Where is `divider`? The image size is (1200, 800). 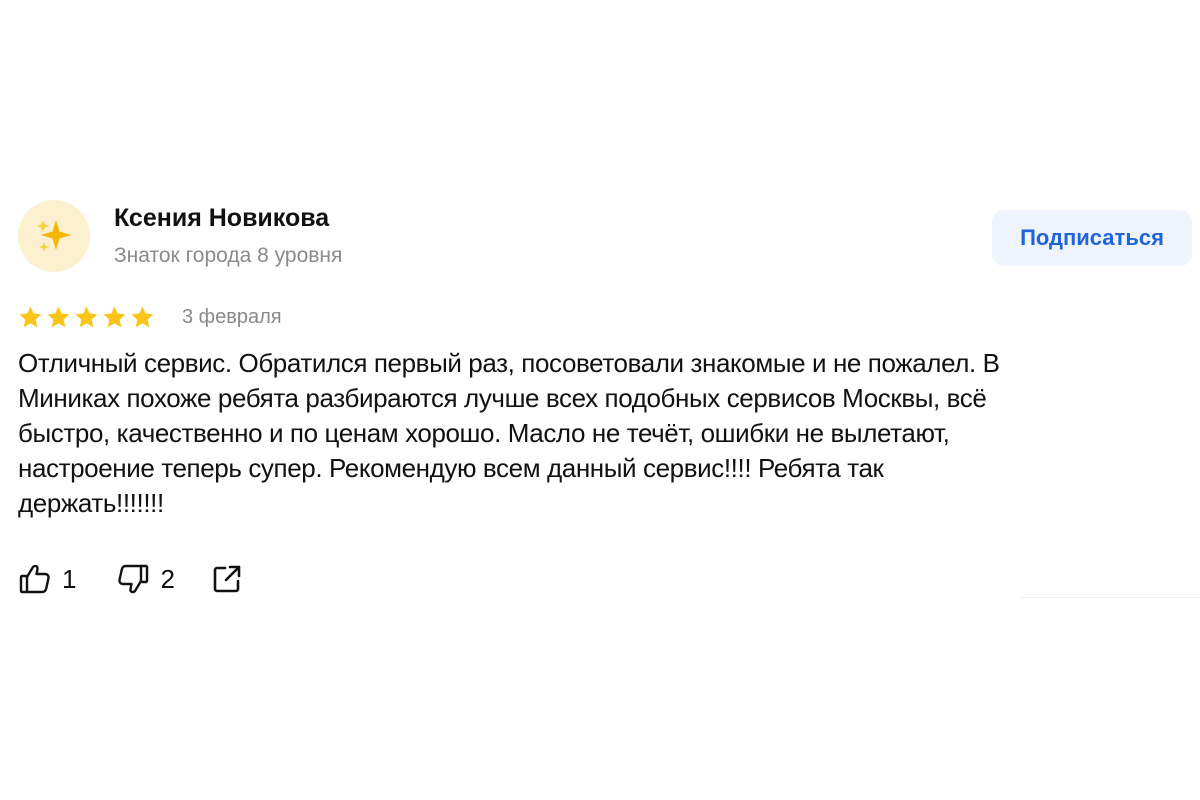 divider is located at coordinates (1110, 597).